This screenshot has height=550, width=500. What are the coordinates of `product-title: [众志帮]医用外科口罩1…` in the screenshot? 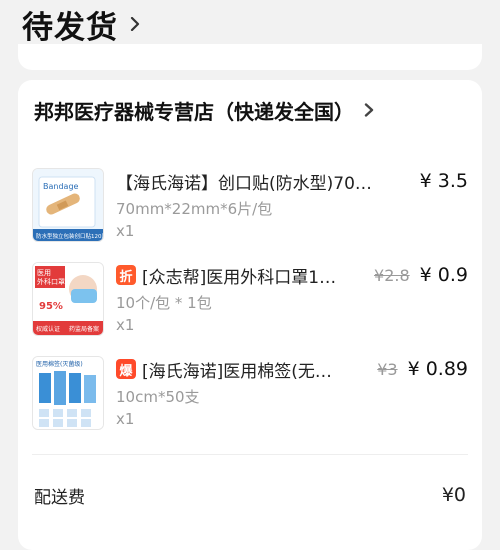 It's located at (239, 277).